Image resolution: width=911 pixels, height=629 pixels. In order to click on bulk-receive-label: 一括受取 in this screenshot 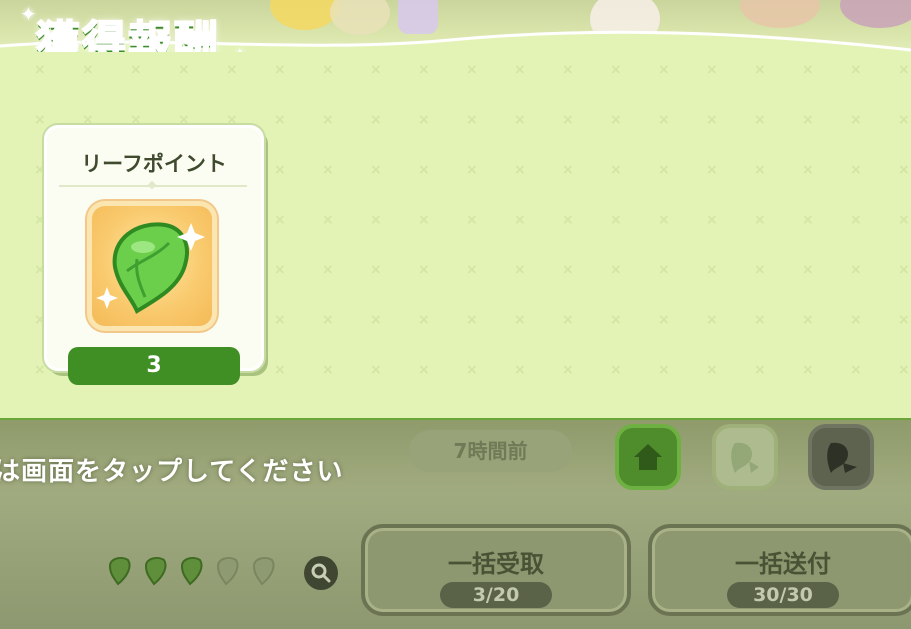, I will do `click(496, 564)`.